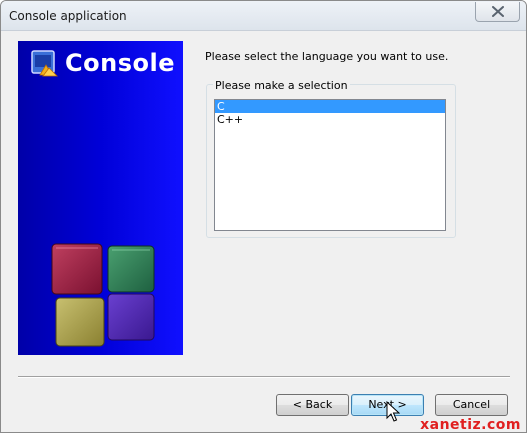 The image size is (527, 433). What do you see at coordinates (330, 106) in the screenshot?
I see `list-item-c: C` at bounding box center [330, 106].